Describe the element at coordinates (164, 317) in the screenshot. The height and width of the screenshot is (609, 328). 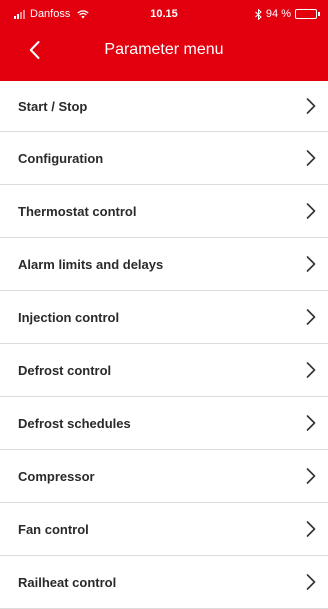
I see `menu-item: Injection control` at that location.